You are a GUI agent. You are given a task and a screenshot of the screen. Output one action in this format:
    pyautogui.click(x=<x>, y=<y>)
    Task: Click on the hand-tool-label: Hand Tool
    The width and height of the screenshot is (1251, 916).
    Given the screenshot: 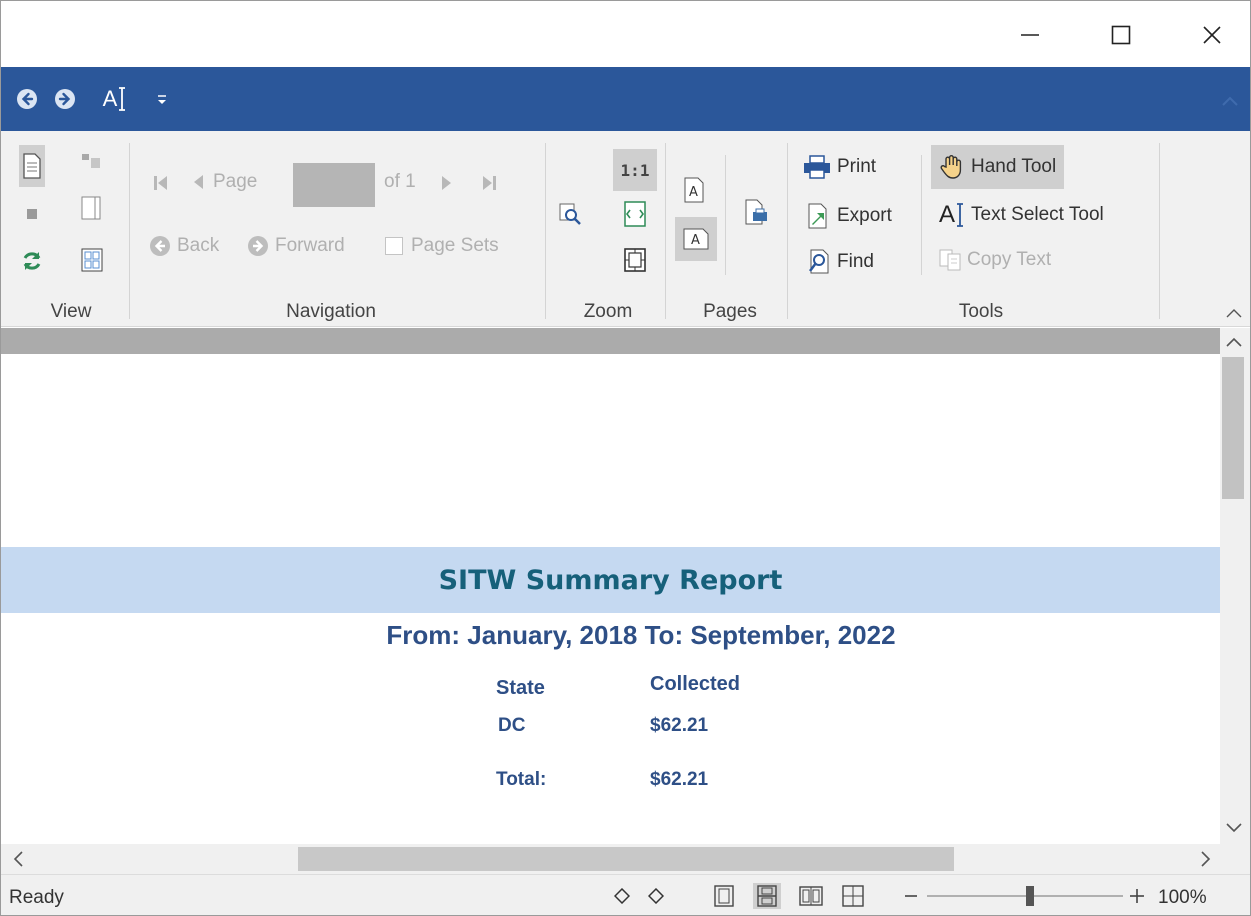 What is the action you would take?
    pyautogui.click(x=1014, y=166)
    